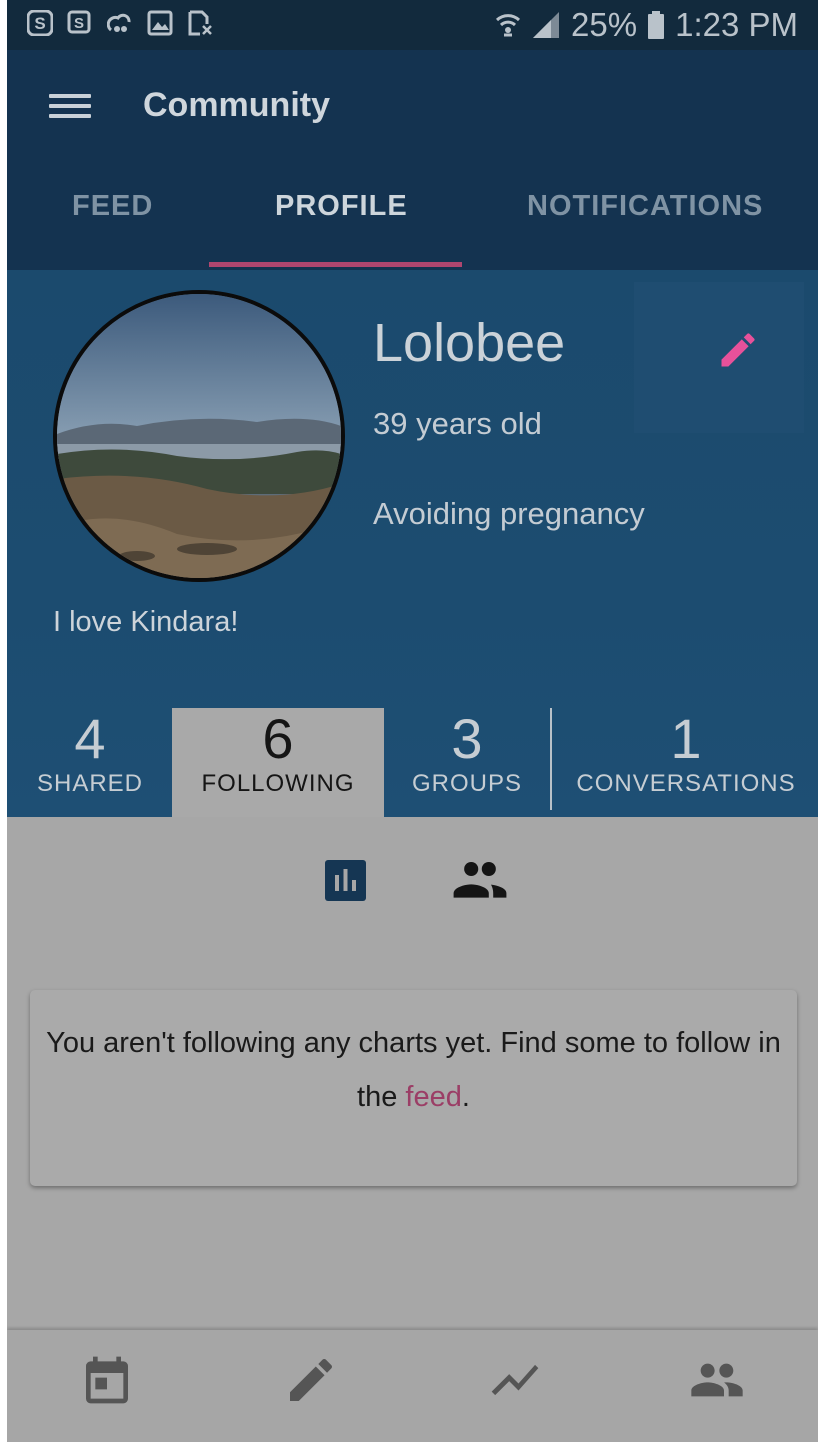 The width and height of the screenshot is (818, 1442). Describe the element at coordinates (546, 25) in the screenshot. I see `cell-signal-icon` at that location.